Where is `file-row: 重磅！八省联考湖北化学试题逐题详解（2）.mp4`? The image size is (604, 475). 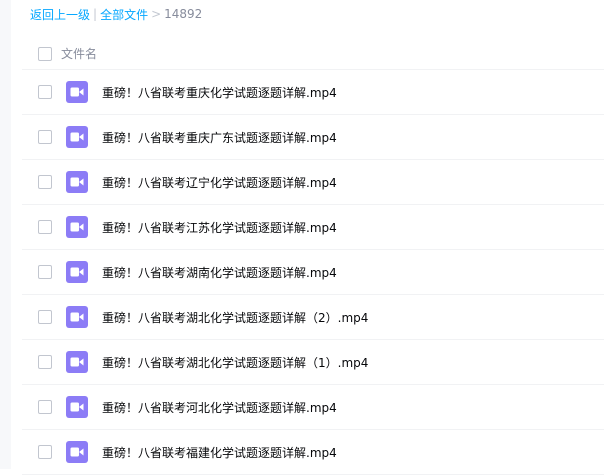 file-row: 重磅！八省联考湖北化学试题逐题详解（2）.mp4 is located at coordinates (313, 317).